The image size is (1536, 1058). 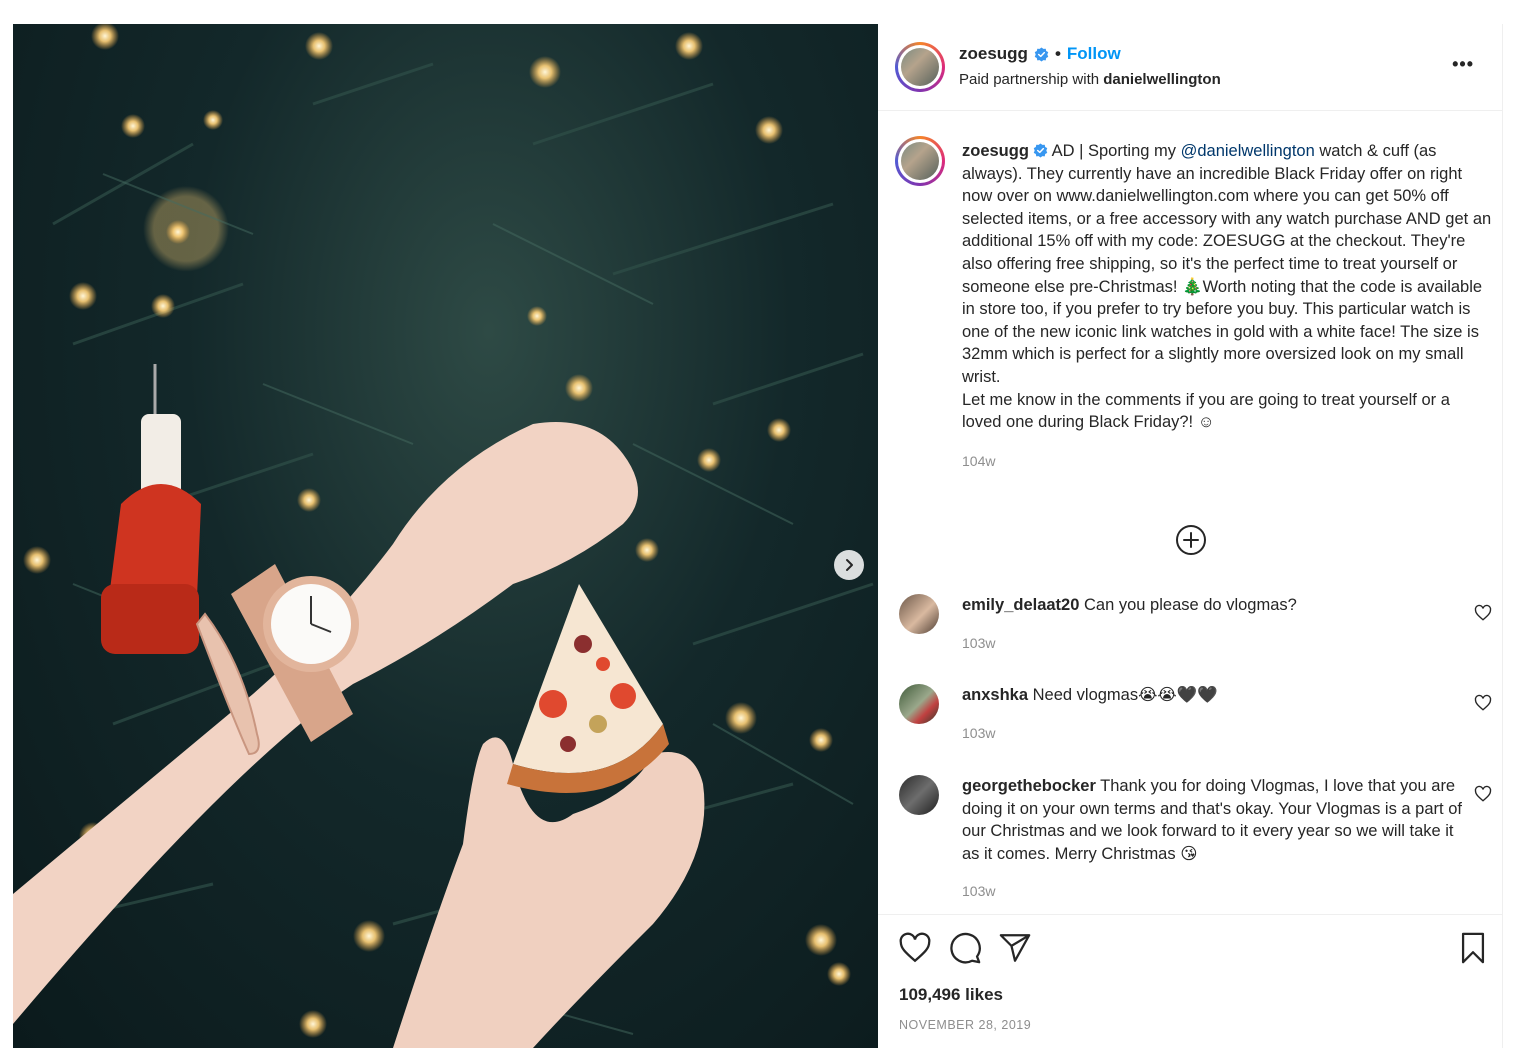 What do you see at coordinates (1020, 605) in the screenshot?
I see `comment-username: emily_delaat20` at bounding box center [1020, 605].